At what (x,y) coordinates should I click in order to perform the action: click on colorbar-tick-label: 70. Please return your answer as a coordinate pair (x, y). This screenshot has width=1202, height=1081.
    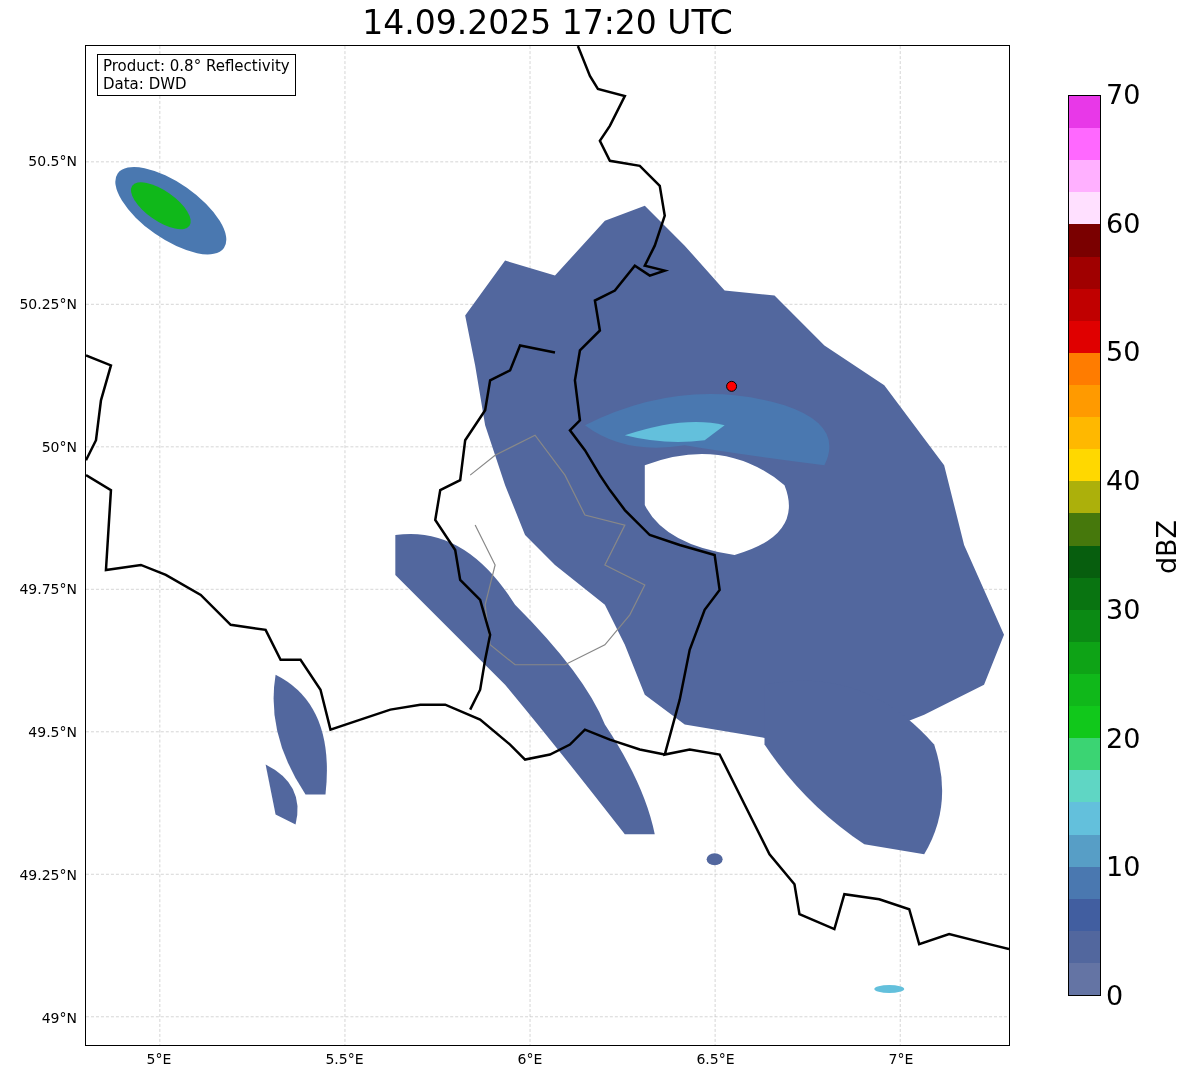
    Looking at the image, I should click on (1123, 94).